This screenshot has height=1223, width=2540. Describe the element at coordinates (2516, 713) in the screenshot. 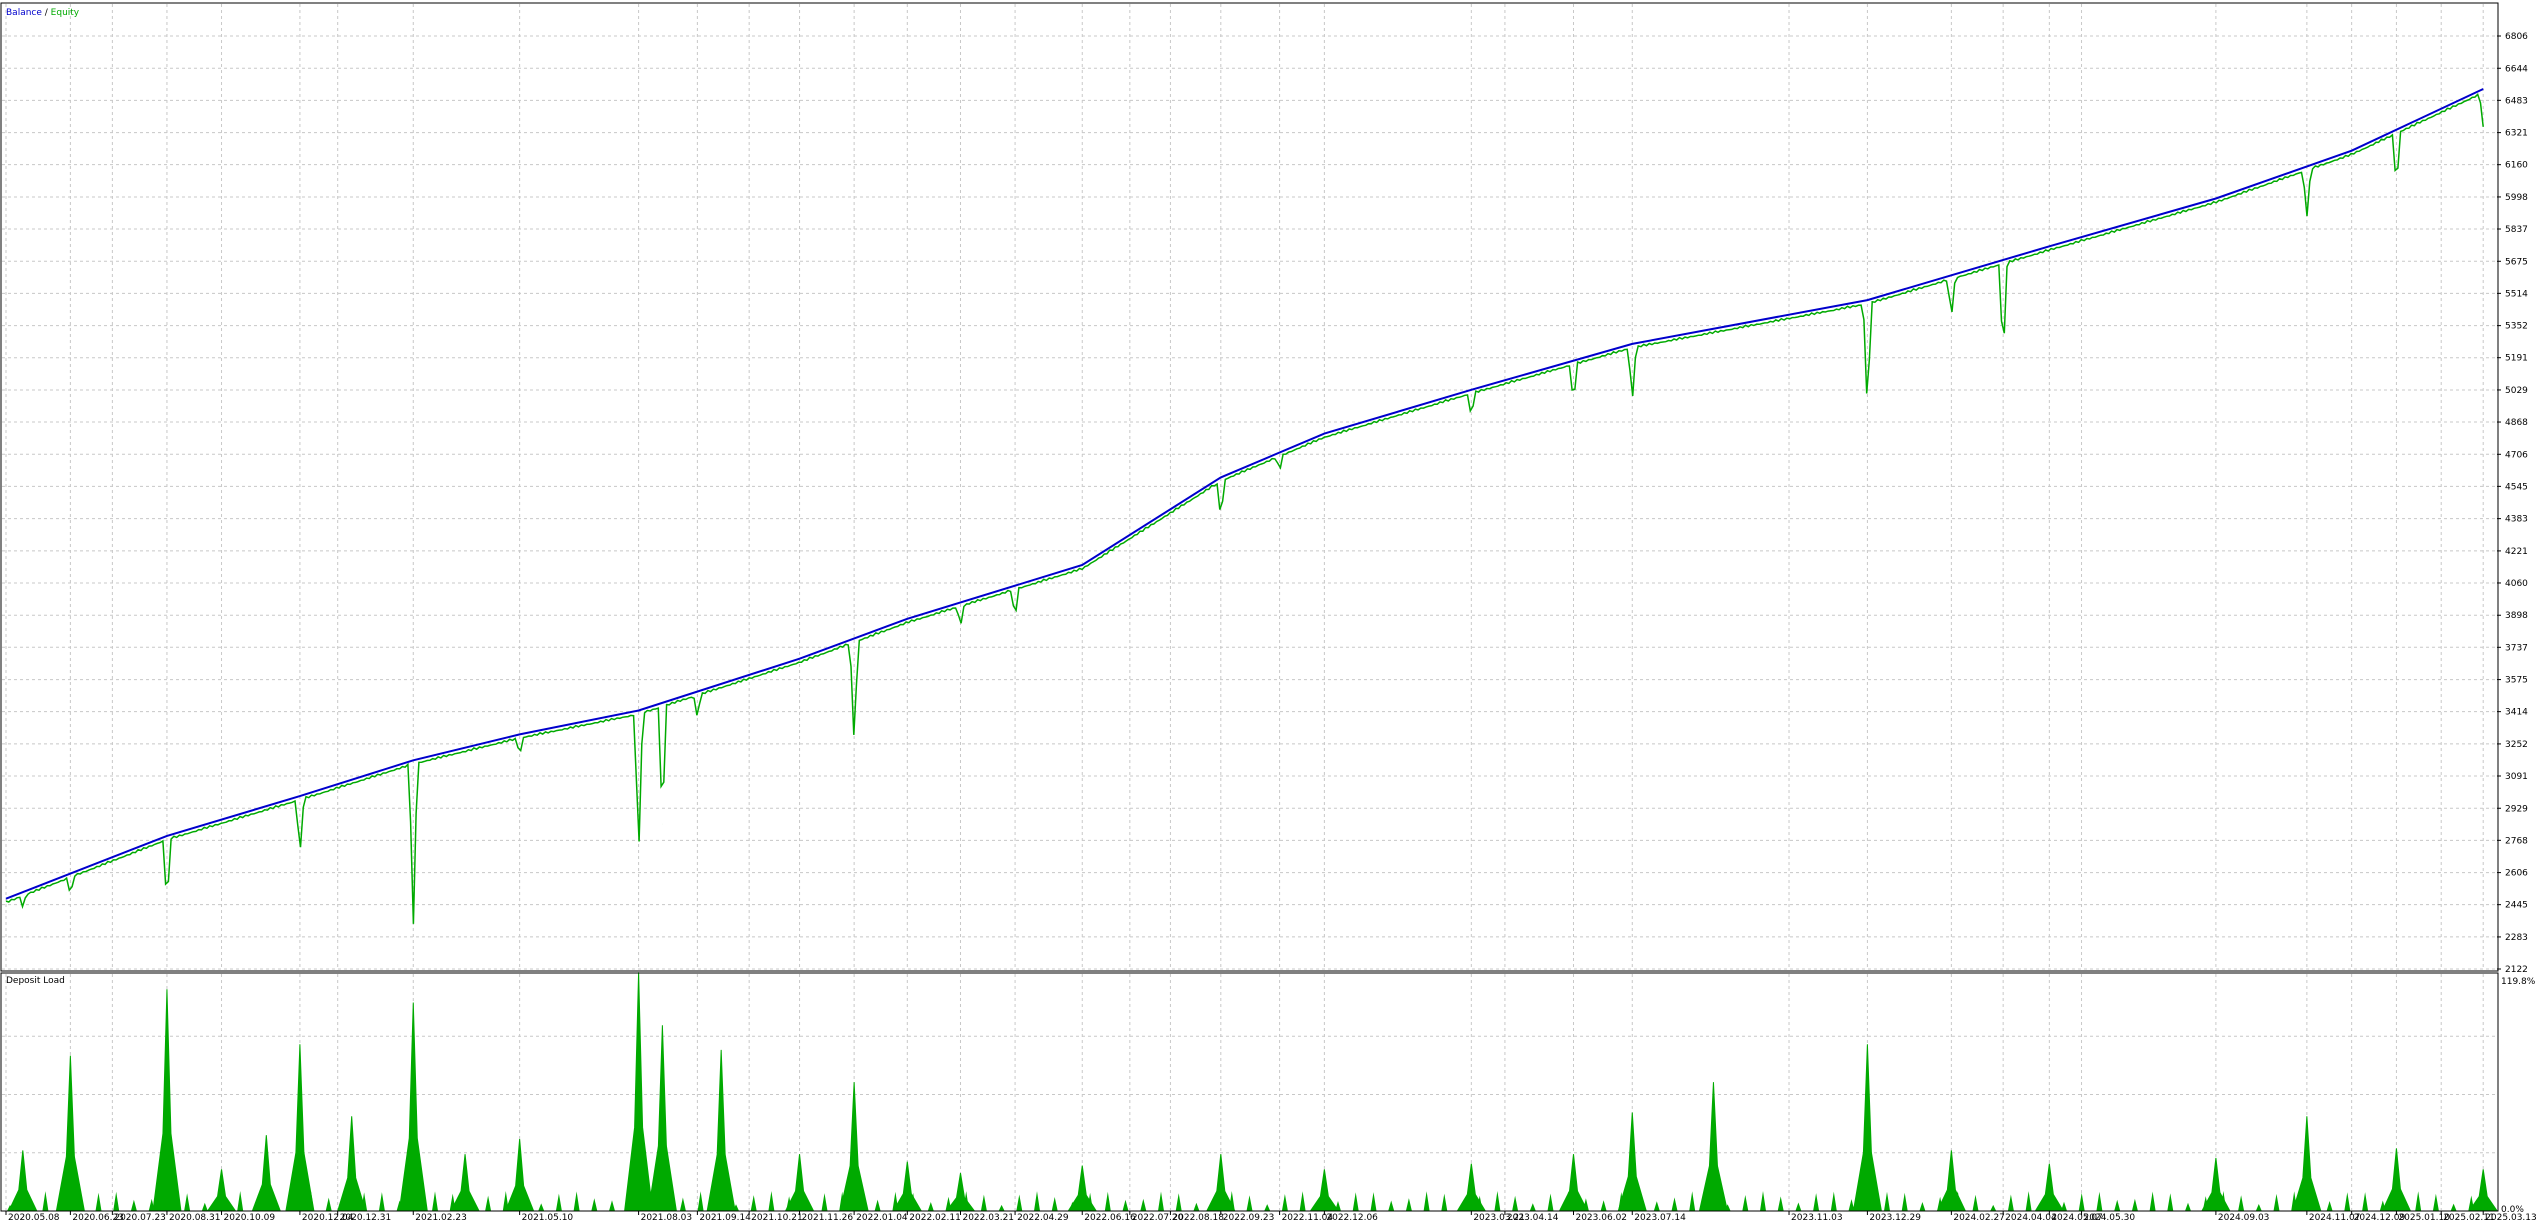

I see `y-tick-label: 3414` at that location.